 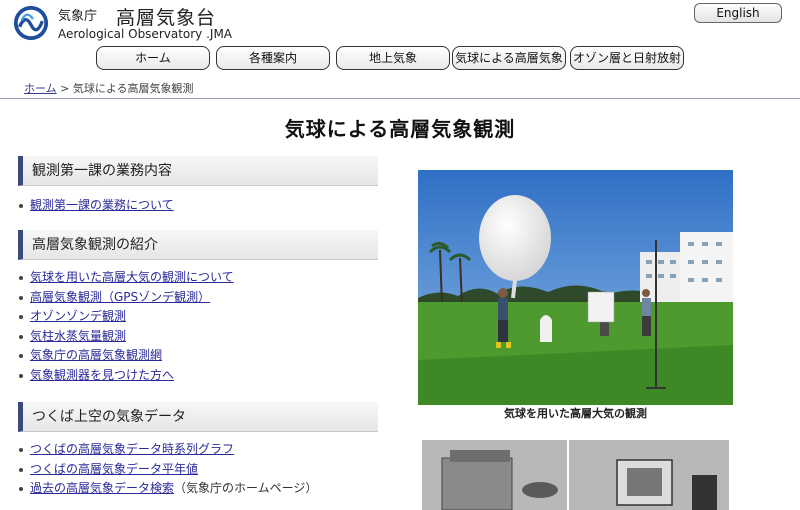 What do you see at coordinates (153, 58) in the screenshot?
I see `nav-home-button: ホーム` at bounding box center [153, 58].